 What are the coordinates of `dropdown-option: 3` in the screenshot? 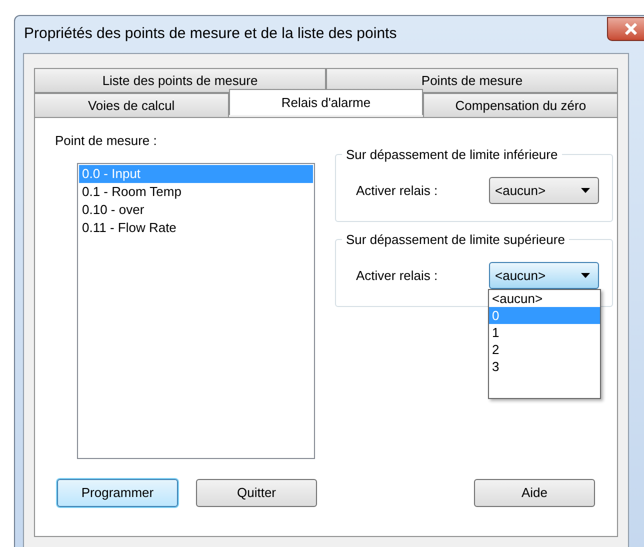 It's located at (544, 366).